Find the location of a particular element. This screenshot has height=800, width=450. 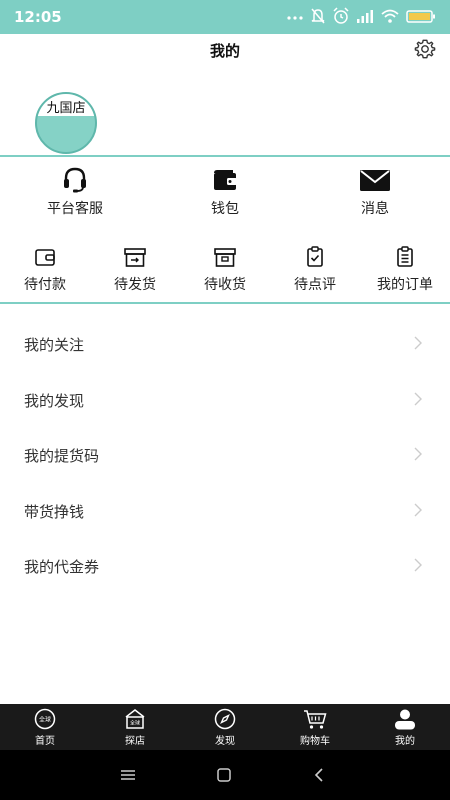

menu-item-label: 我的提货码 is located at coordinates (62, 456).